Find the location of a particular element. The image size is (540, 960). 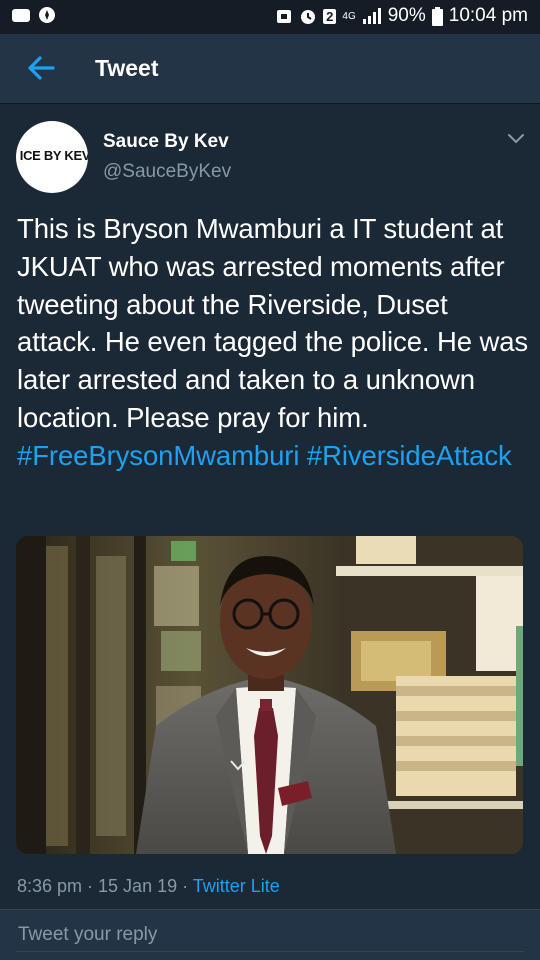

tweet-menu-button is located at coordinates (516, 139).